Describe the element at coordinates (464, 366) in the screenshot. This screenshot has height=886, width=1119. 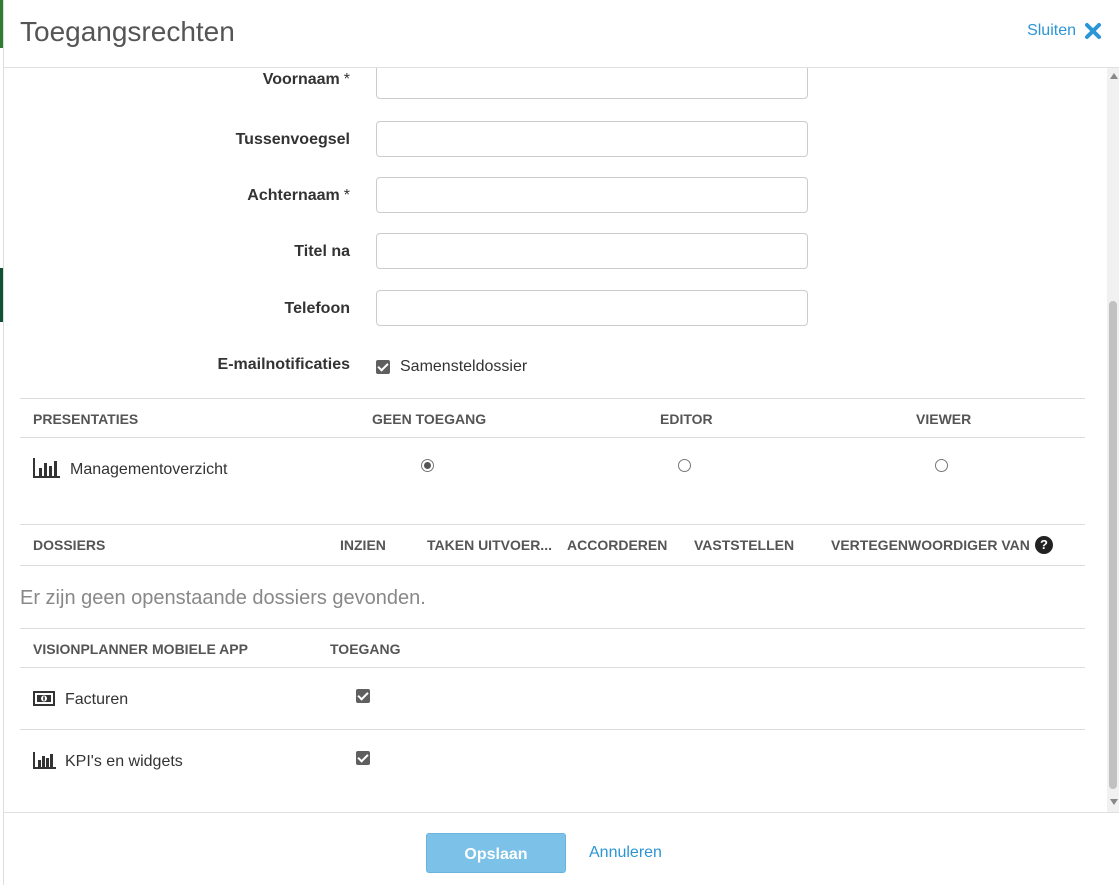
I see `samensteldossier-label: Samensteldossier` at that location.